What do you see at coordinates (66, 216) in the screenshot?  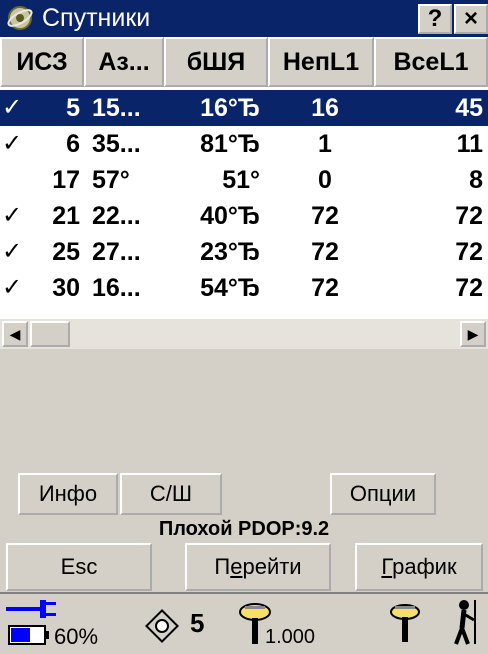 I see `cell-sv: 21` at bounding box center [66, 216].